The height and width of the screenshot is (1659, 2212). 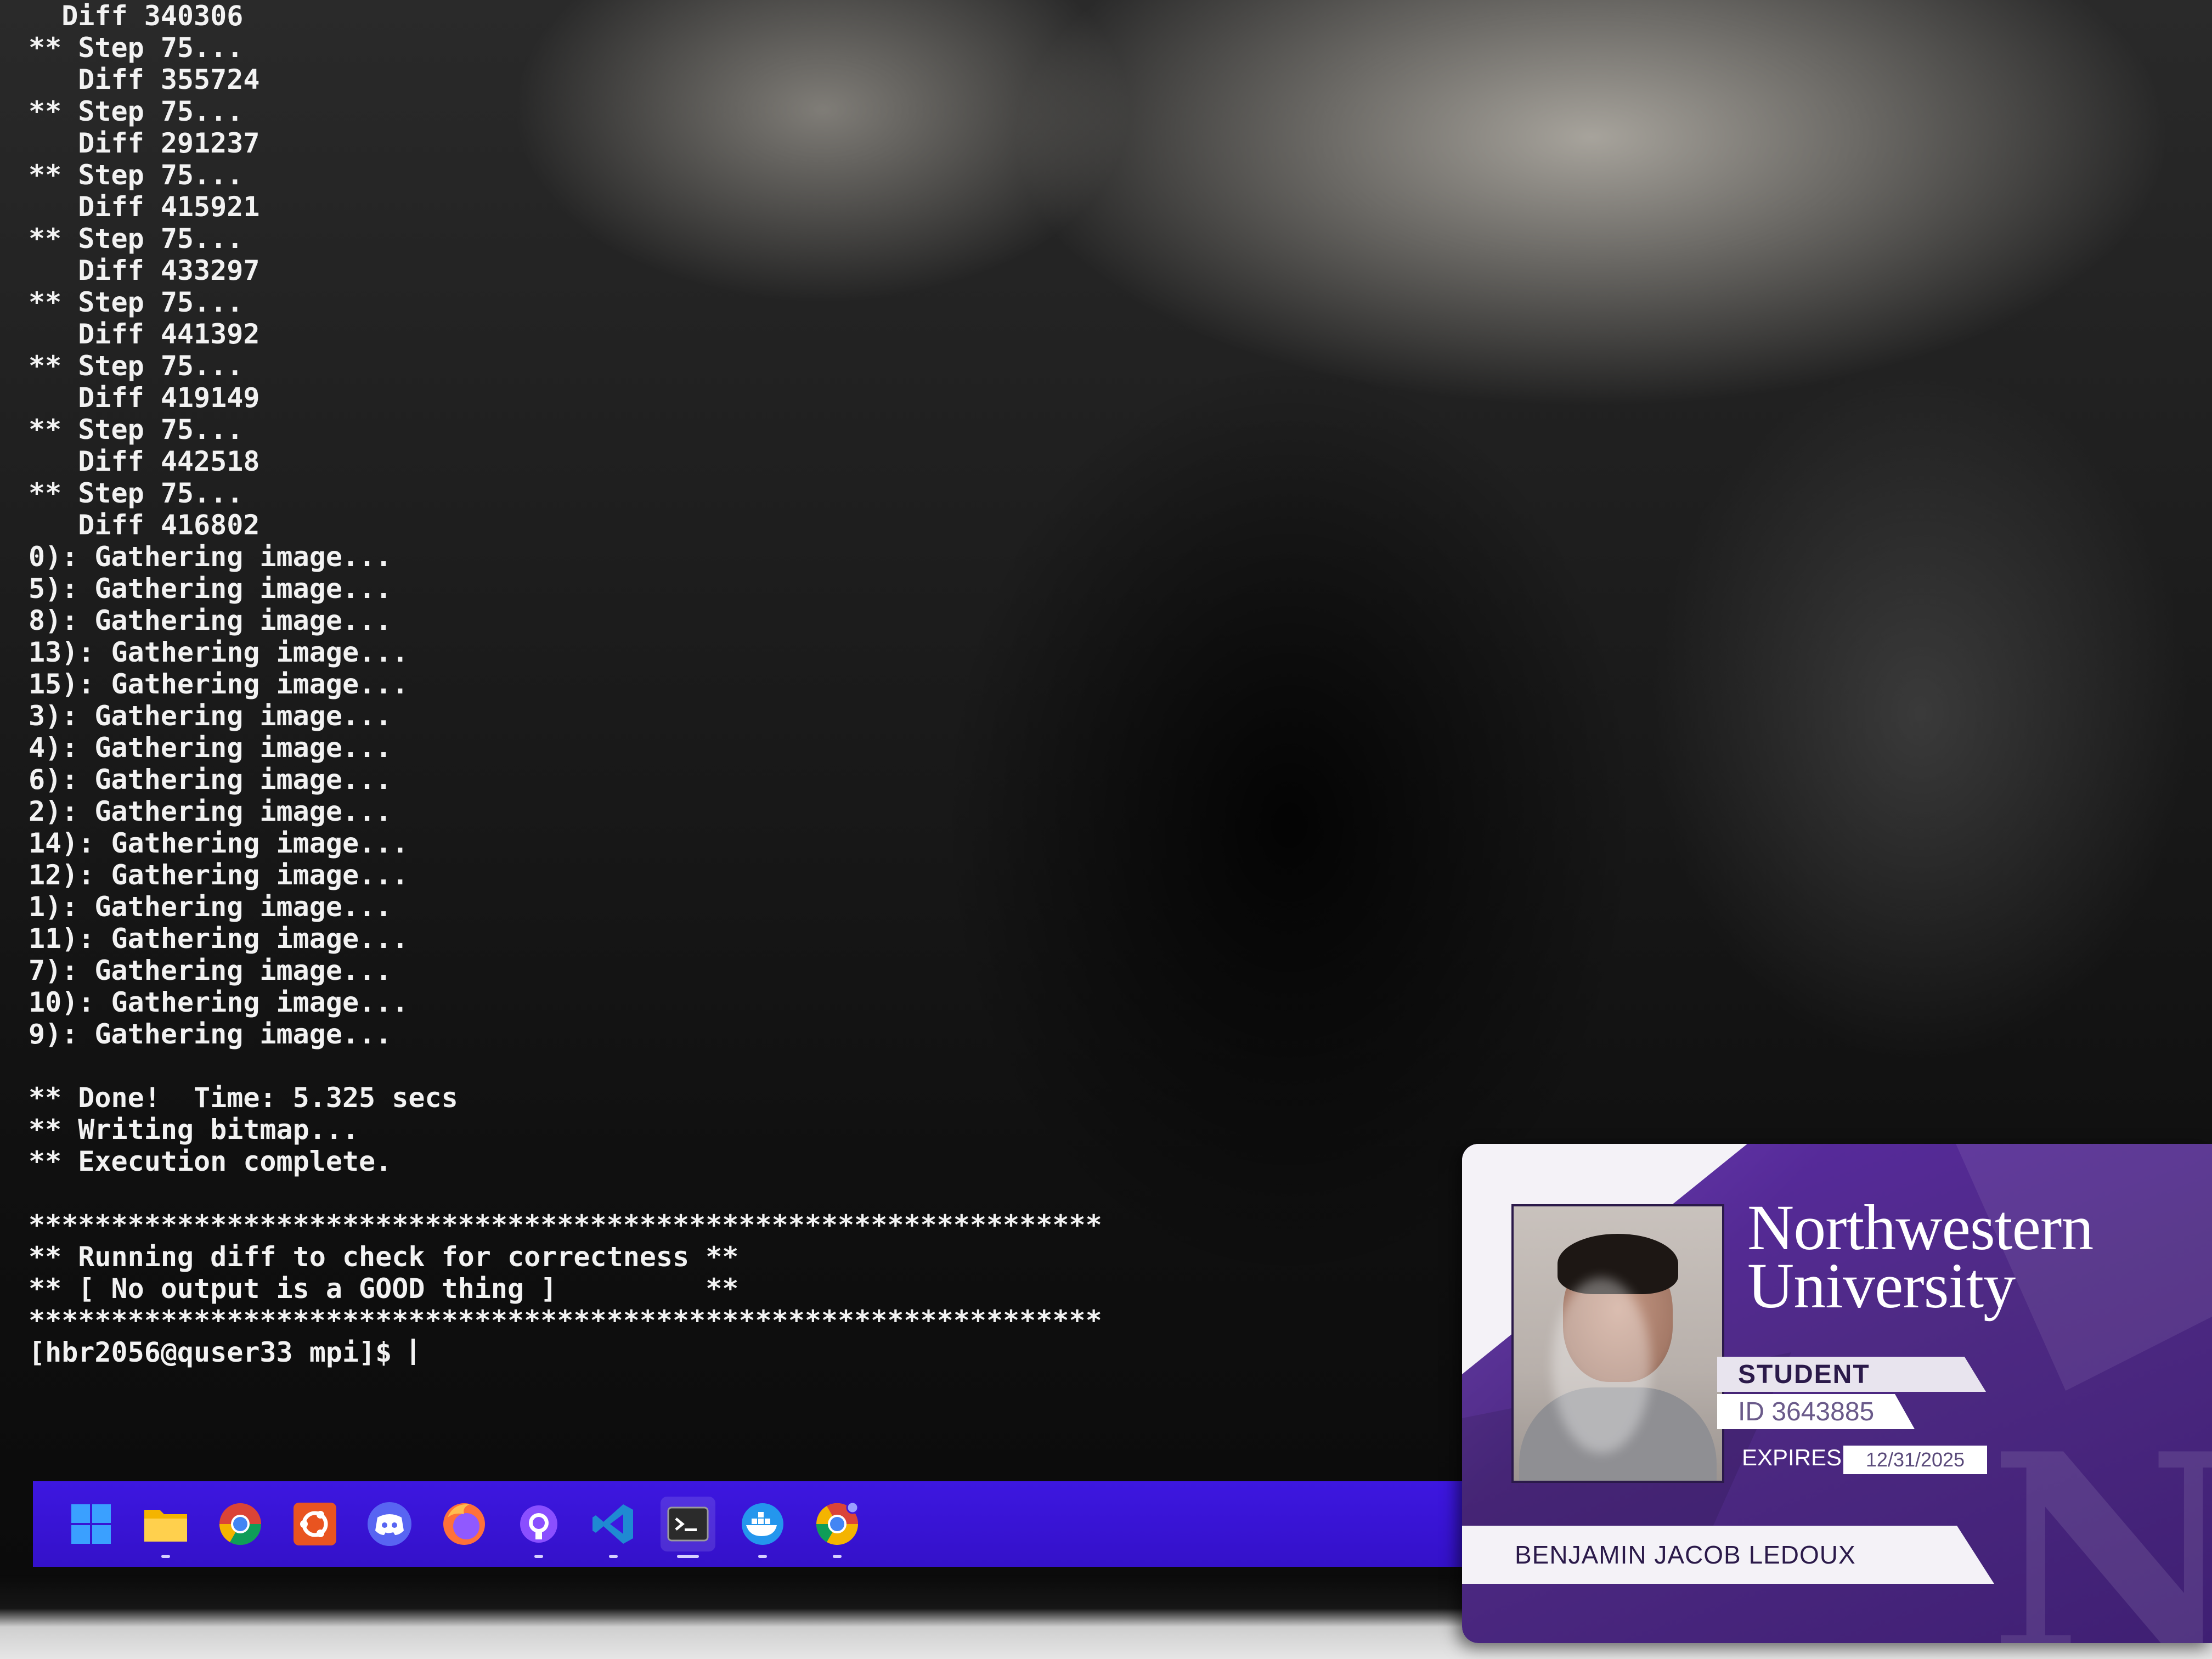 I want to click on photo-glare, so click(x=1602, y=1365).